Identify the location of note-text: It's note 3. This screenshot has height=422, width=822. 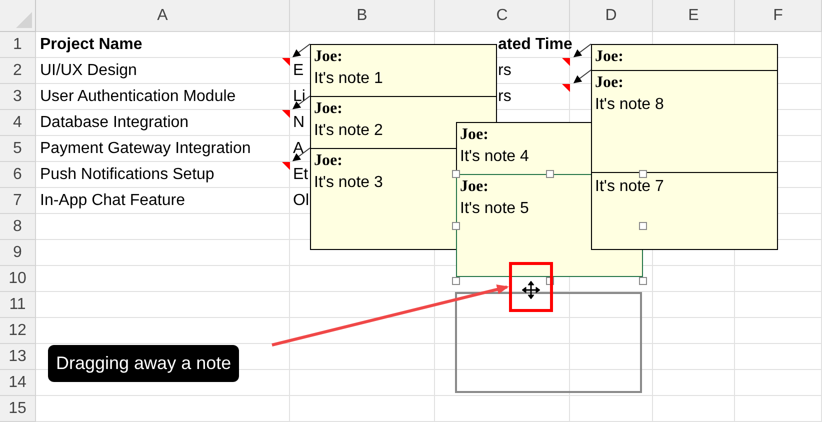
(348, 183).